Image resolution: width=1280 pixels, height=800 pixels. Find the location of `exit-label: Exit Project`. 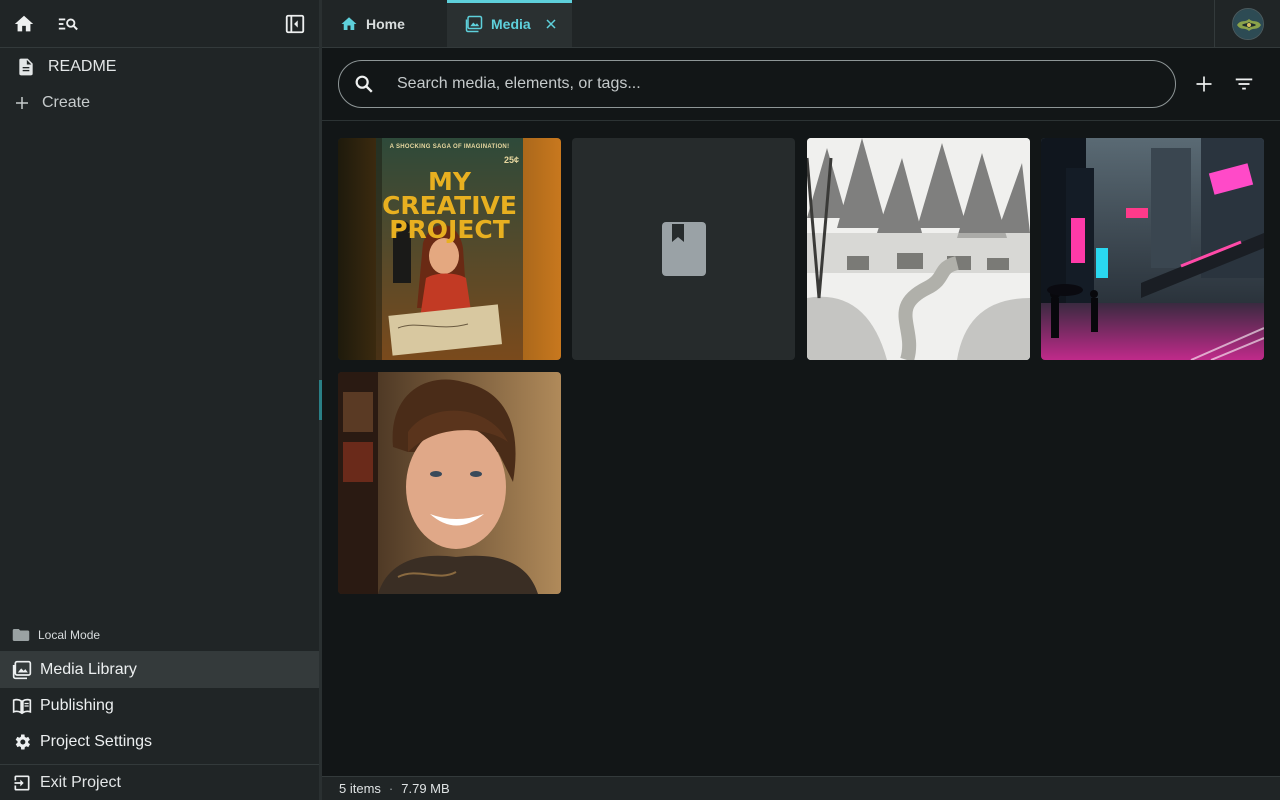

exit-label: Exit Project is located at coordinates (80, 782).